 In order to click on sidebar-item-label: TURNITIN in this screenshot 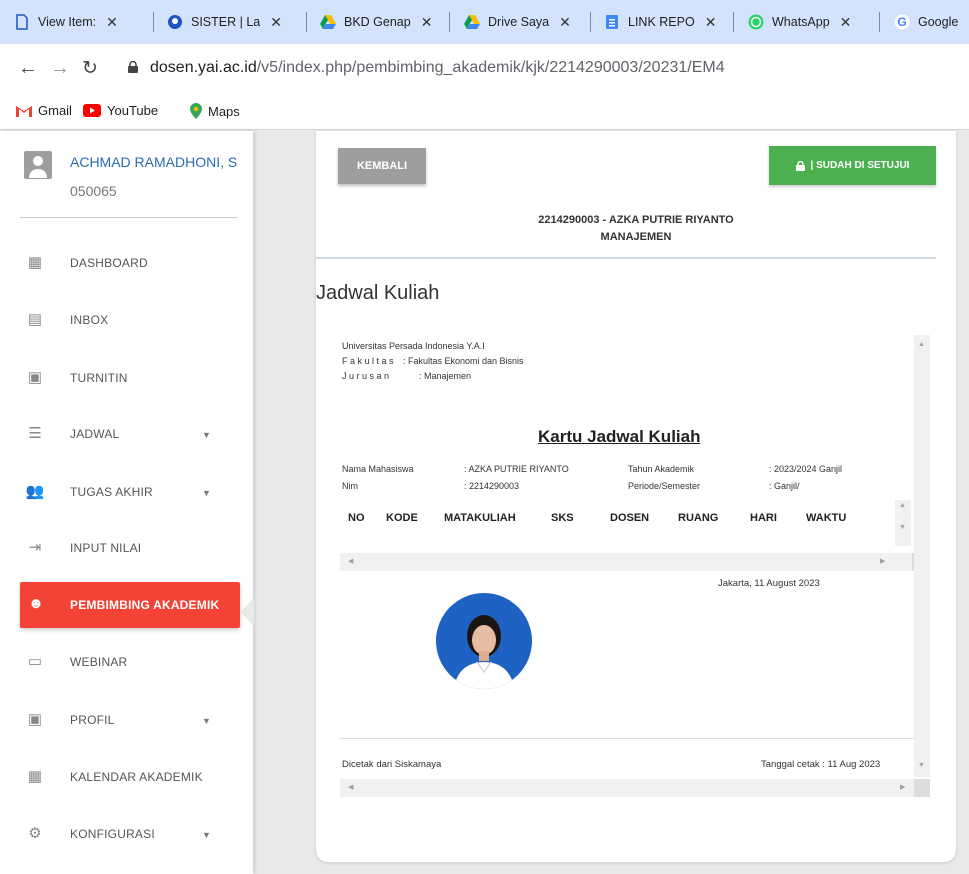, I will do `click(99, 378)`.